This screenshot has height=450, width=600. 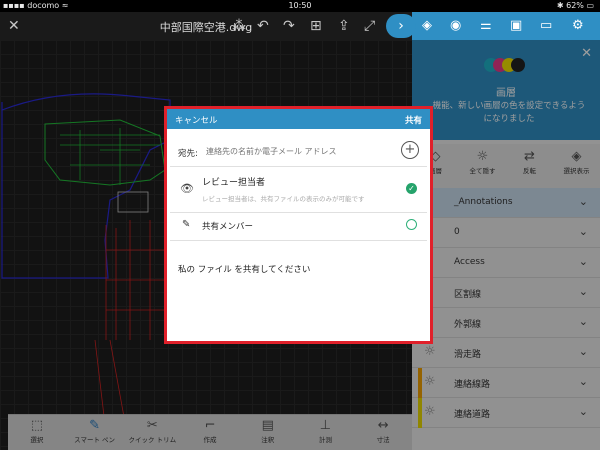 What do you see at coordinates (546, 26) in the screenshot?
I see `external-refs-icon: ▭` at bounding box center [546, 26].